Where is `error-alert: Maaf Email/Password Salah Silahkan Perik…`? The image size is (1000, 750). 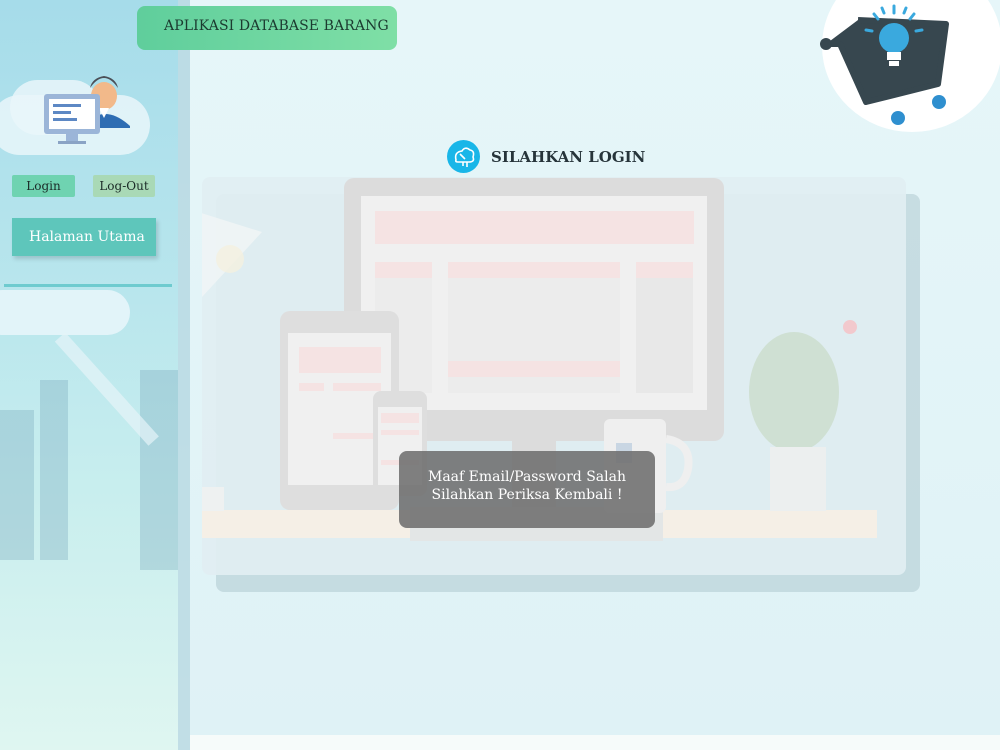 error-alert: Maaf Email/Password Salah Silahkan Perik… is located at coordinates (527, 489).